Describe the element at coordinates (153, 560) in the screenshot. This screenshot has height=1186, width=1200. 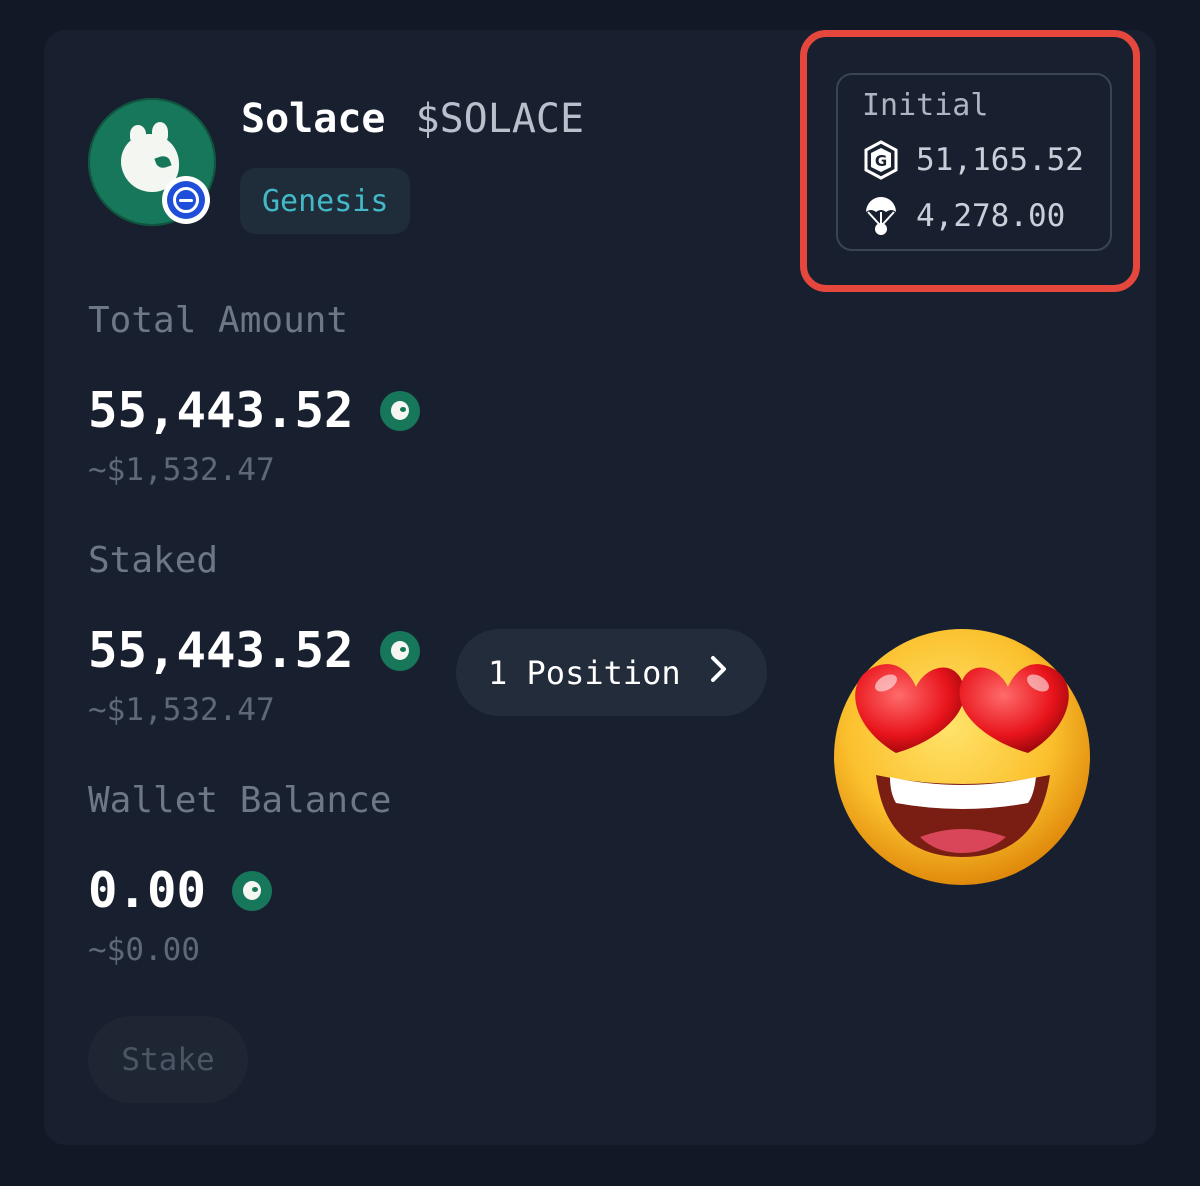
I see `staked-label: Staked` at that location.